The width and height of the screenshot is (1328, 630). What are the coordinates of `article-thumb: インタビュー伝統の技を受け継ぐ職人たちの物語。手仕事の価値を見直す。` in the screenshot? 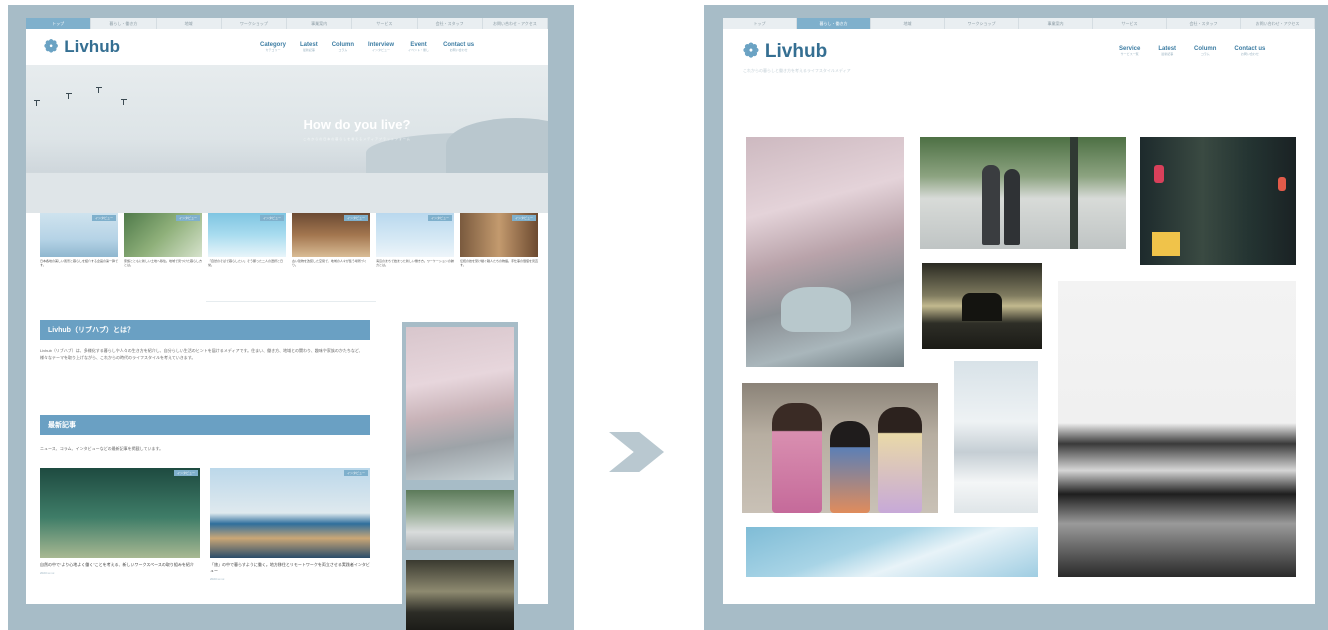 It's located at (499, 240).